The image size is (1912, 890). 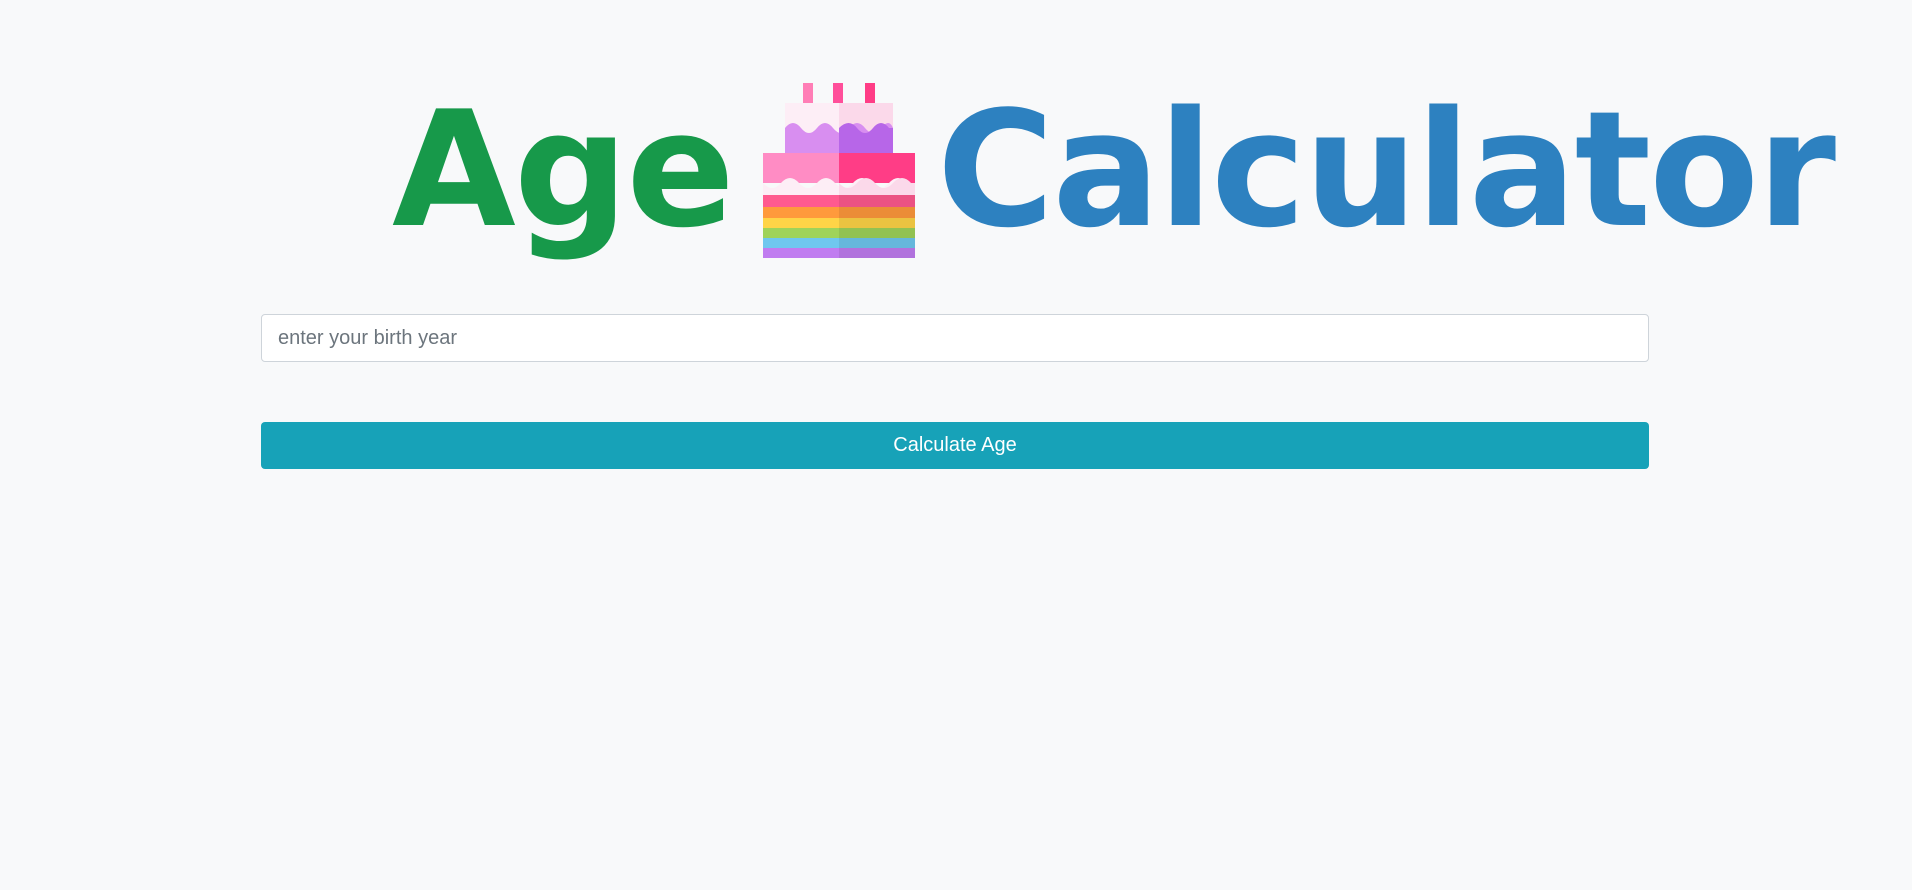 I want to click on birth-year-input, so click(x=955, y=338).